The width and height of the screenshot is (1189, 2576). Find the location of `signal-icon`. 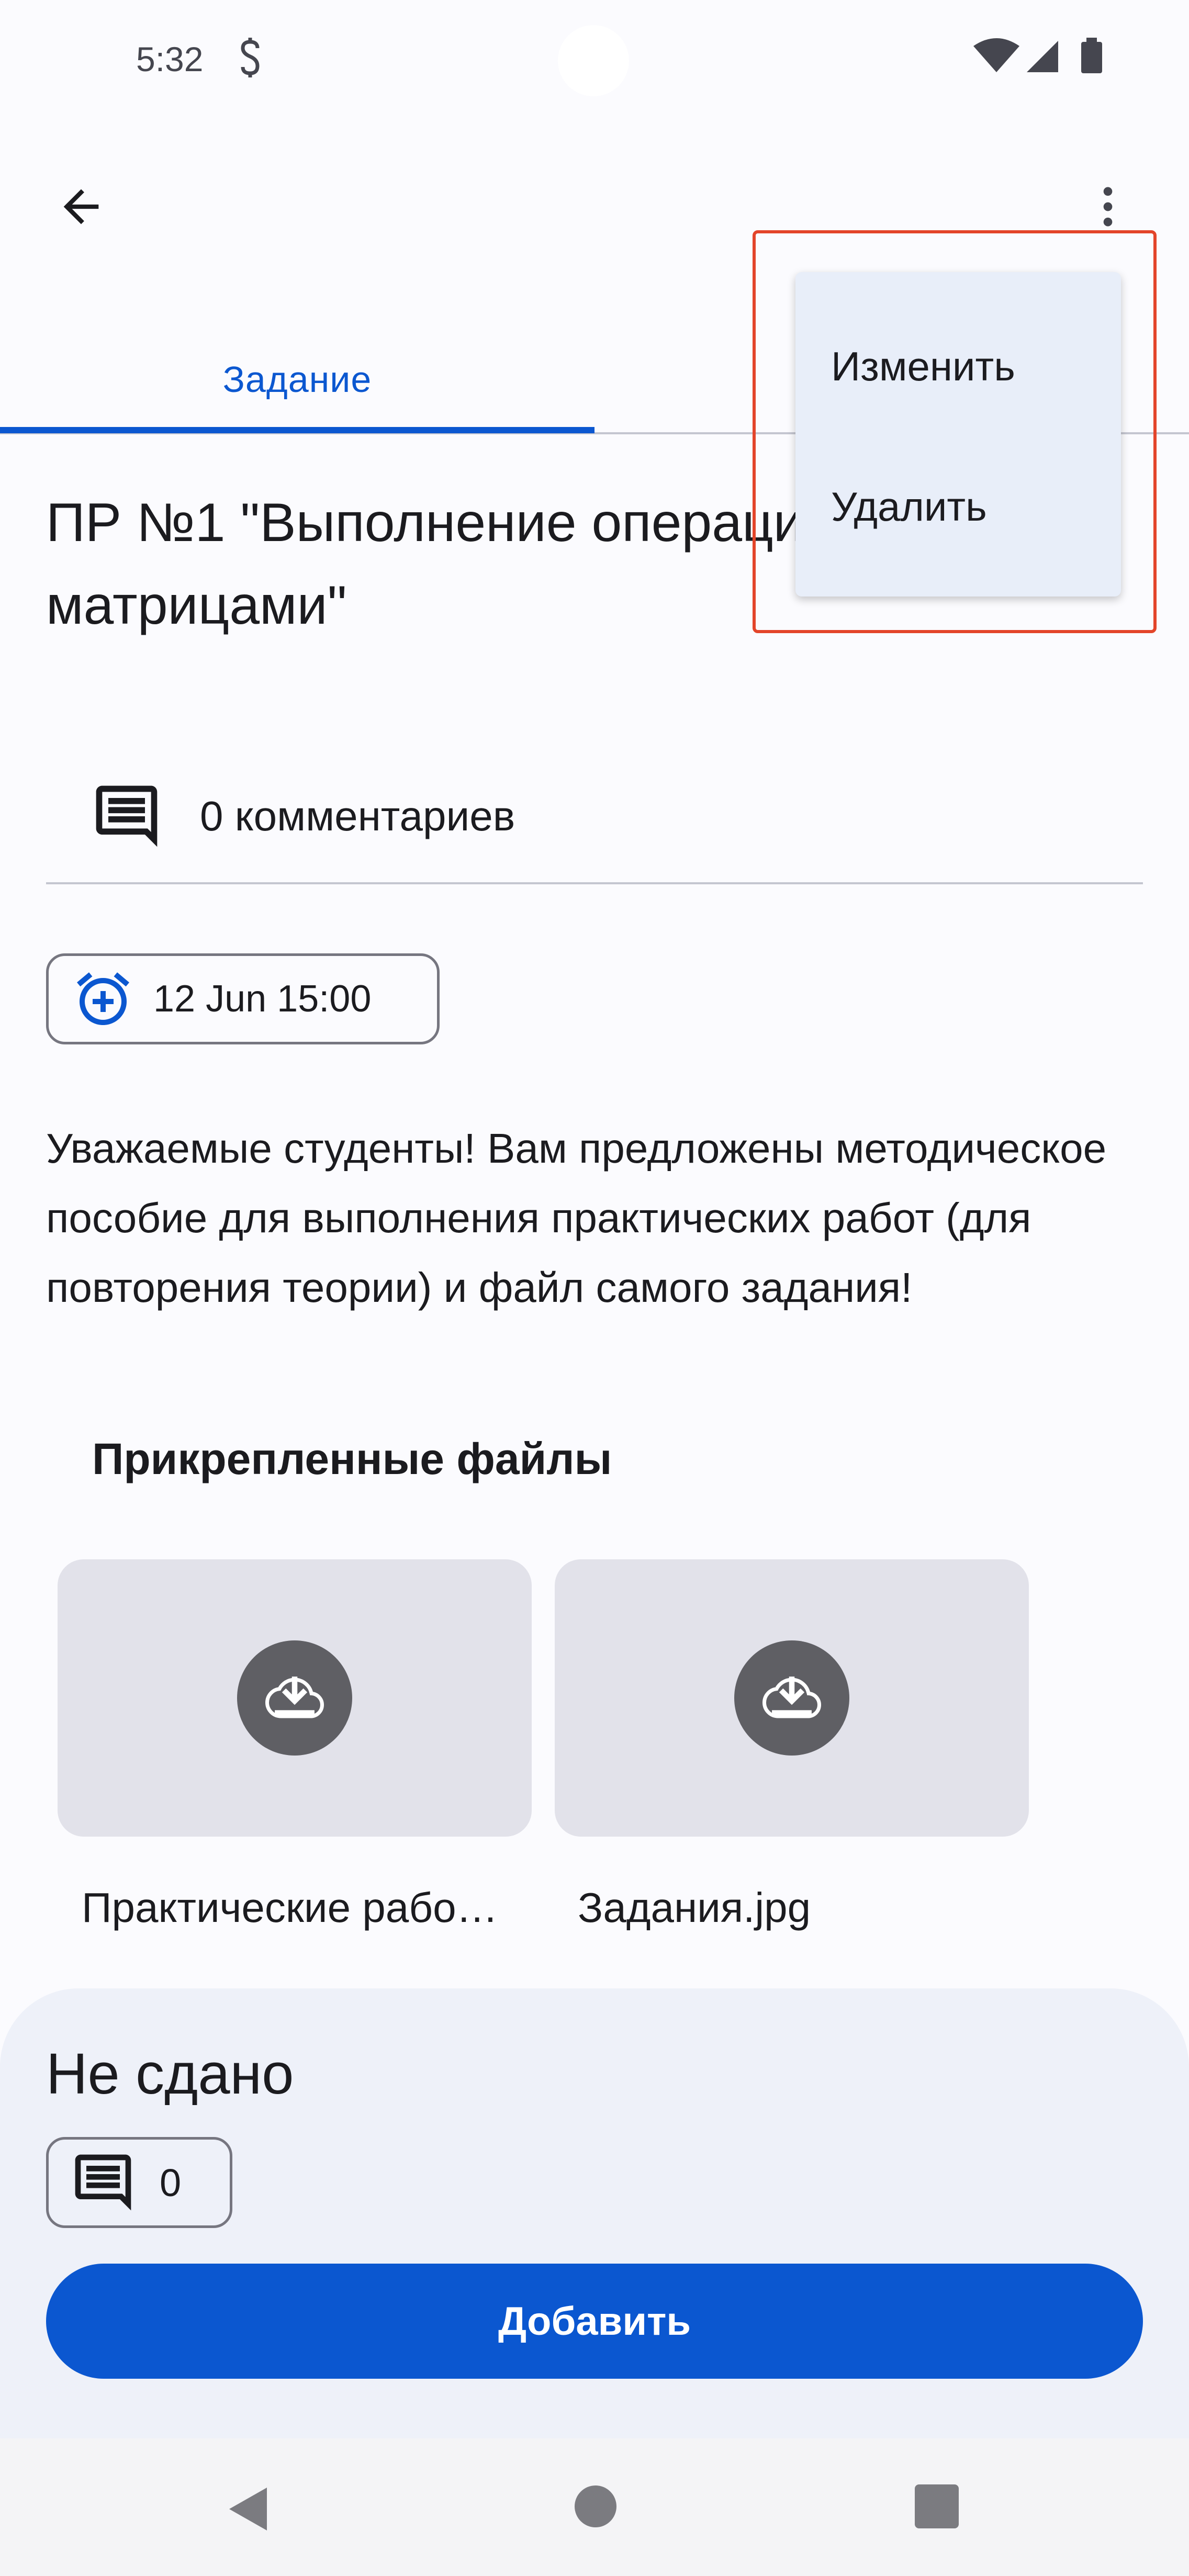

signal-icon is located at coordinates (1042, 56).